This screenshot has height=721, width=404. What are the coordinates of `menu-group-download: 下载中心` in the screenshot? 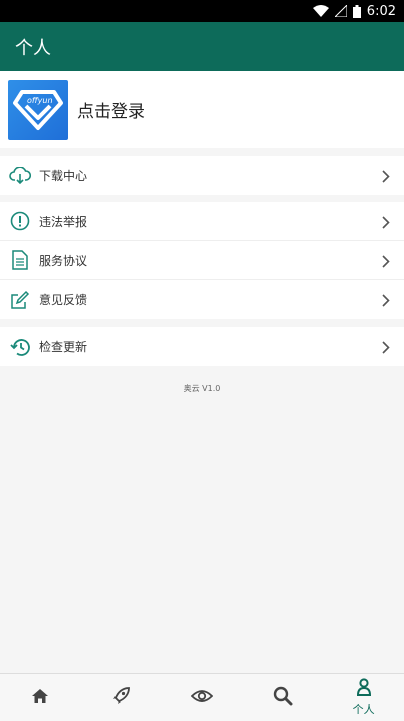 It's located at (202, 175).